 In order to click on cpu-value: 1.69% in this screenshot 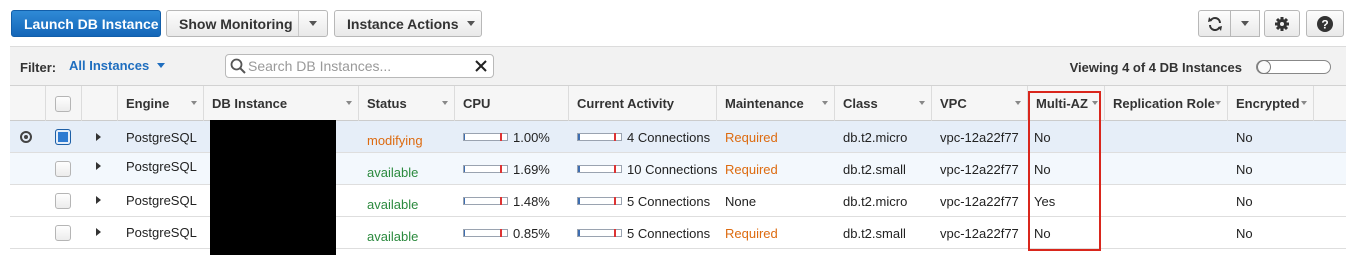, I will do `click(531, 169)`.